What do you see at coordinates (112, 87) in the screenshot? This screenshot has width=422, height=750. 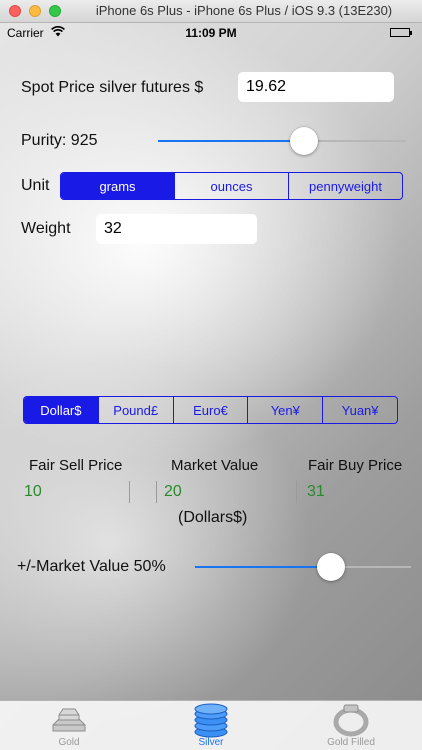 I see `spot-price-label: Spot Price silver futures $` at bounding box center [112, 87].